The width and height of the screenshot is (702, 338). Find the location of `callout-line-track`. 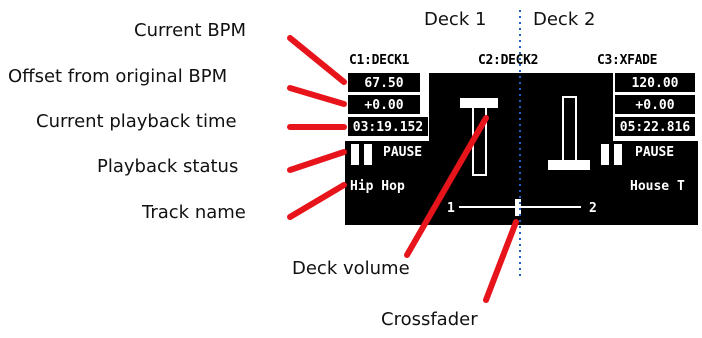

callout-line-track is located at coordinates (317, 201).